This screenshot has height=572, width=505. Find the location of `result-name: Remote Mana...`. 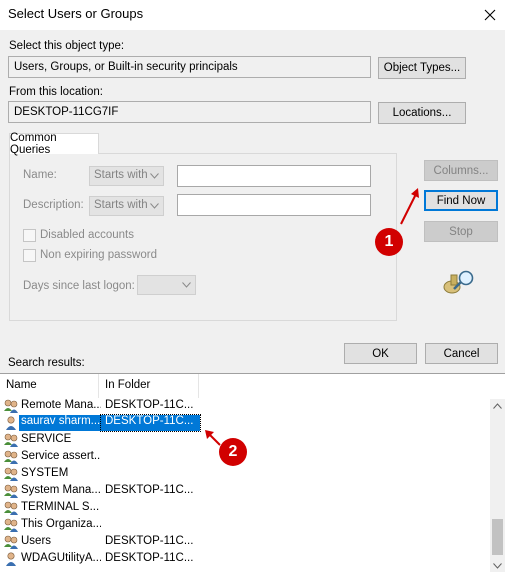

result-name: Remote Mana... is located at coordinates (61, 405).